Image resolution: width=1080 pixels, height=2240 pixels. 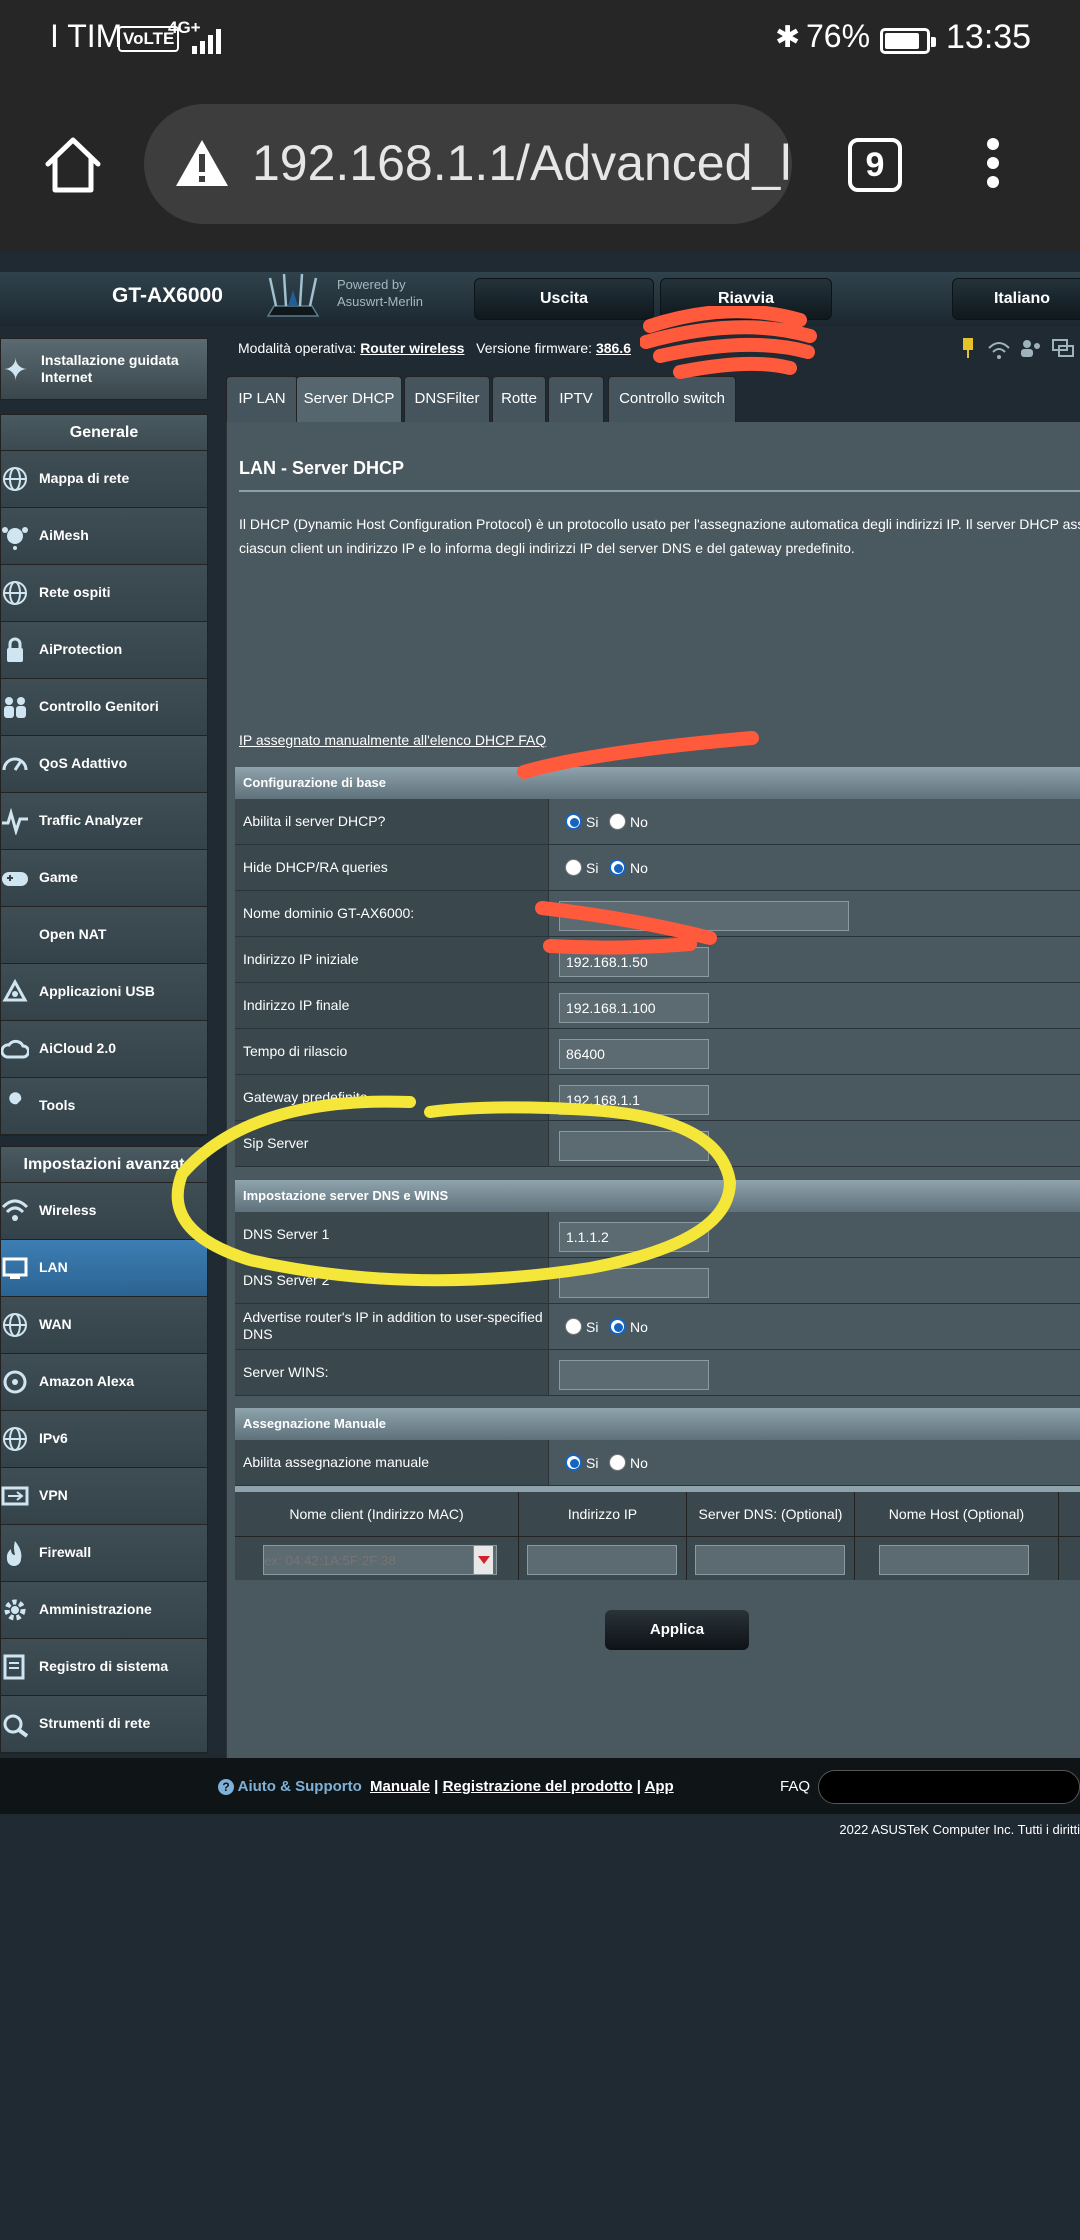 I want to click on sidebar-item-label: IPv6, so click(x=53, y=1438).